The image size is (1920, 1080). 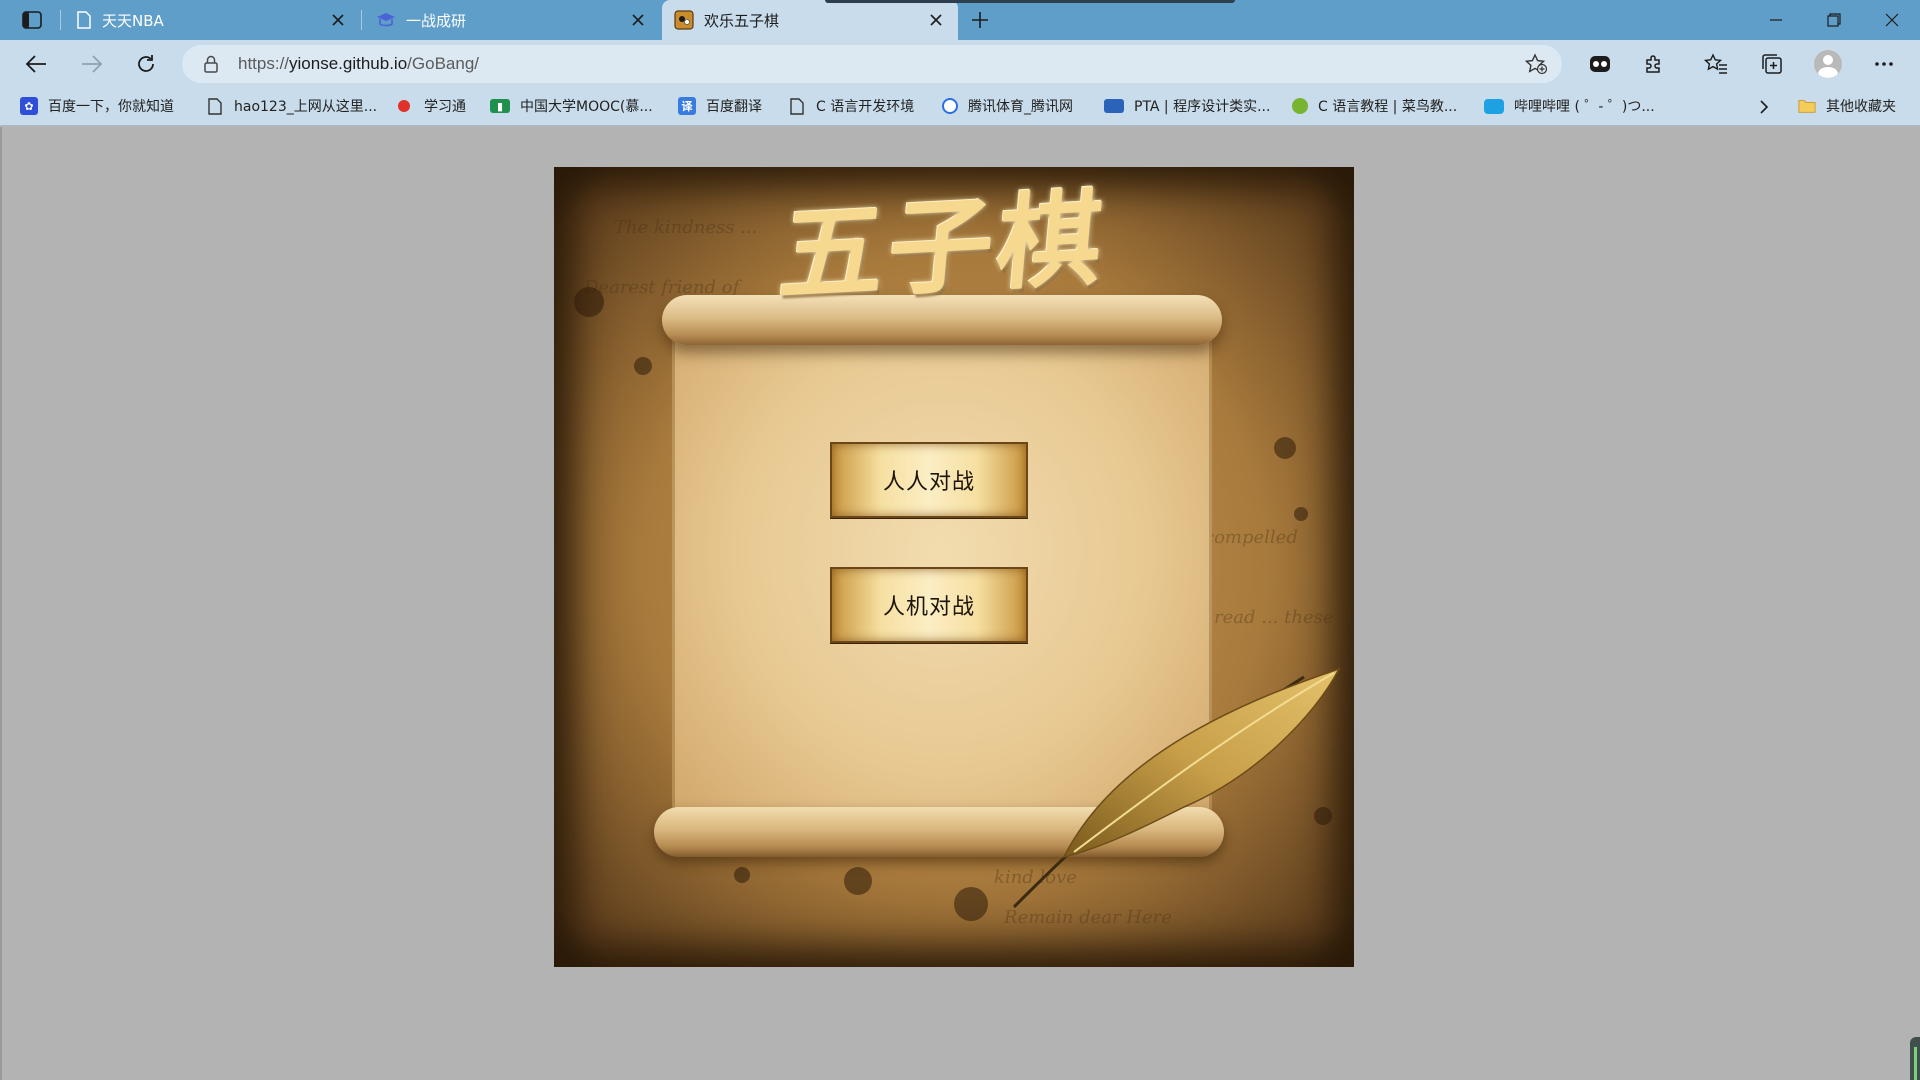 I want to click on address-bar: https://yionse.github.io/GoBang/, so click(x=872, y=64).